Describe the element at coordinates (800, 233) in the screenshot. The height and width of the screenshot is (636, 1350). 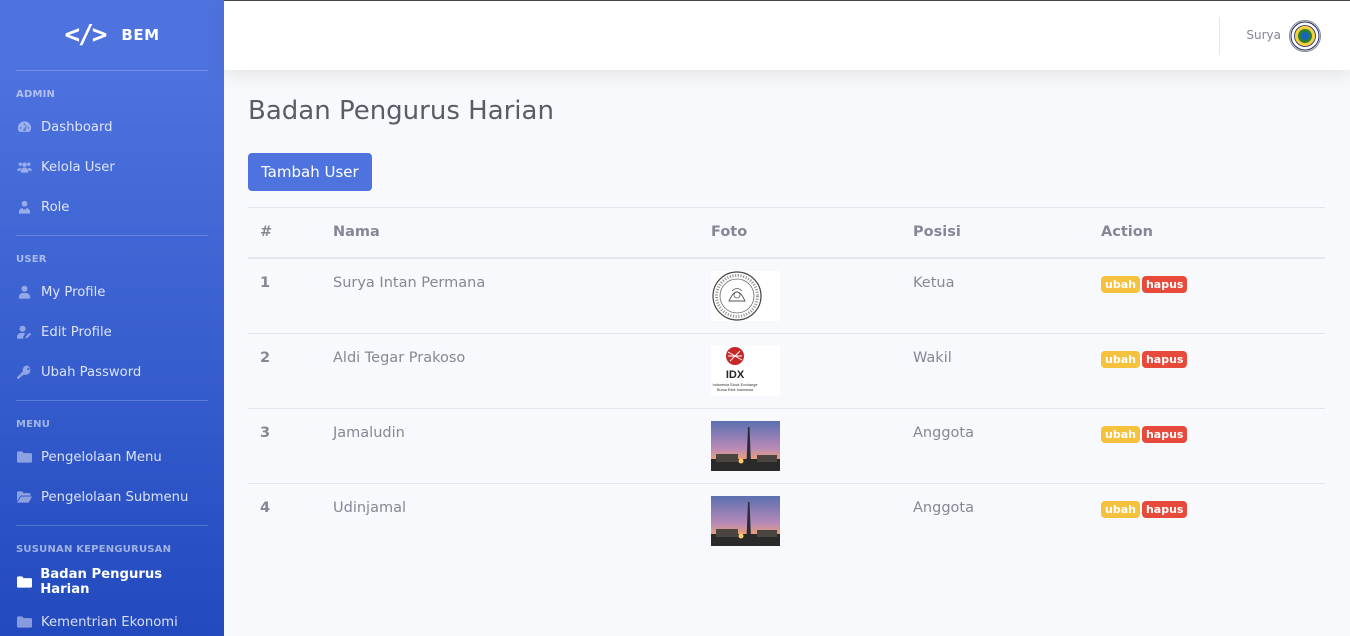
I see `column-header-foto: Foto` at that location.